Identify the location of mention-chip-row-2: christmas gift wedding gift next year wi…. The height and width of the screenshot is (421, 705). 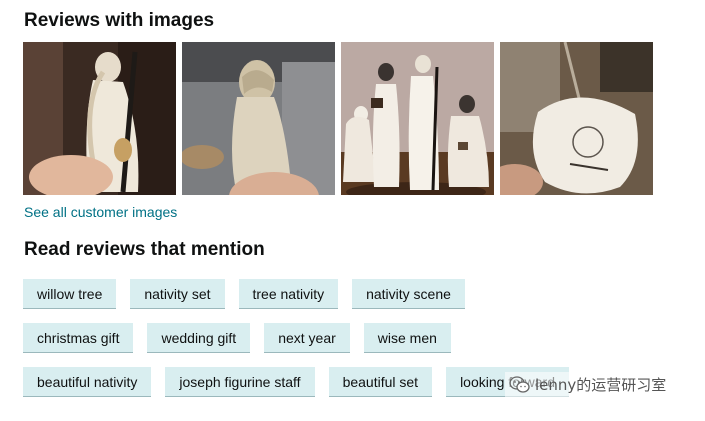
(237, 338).